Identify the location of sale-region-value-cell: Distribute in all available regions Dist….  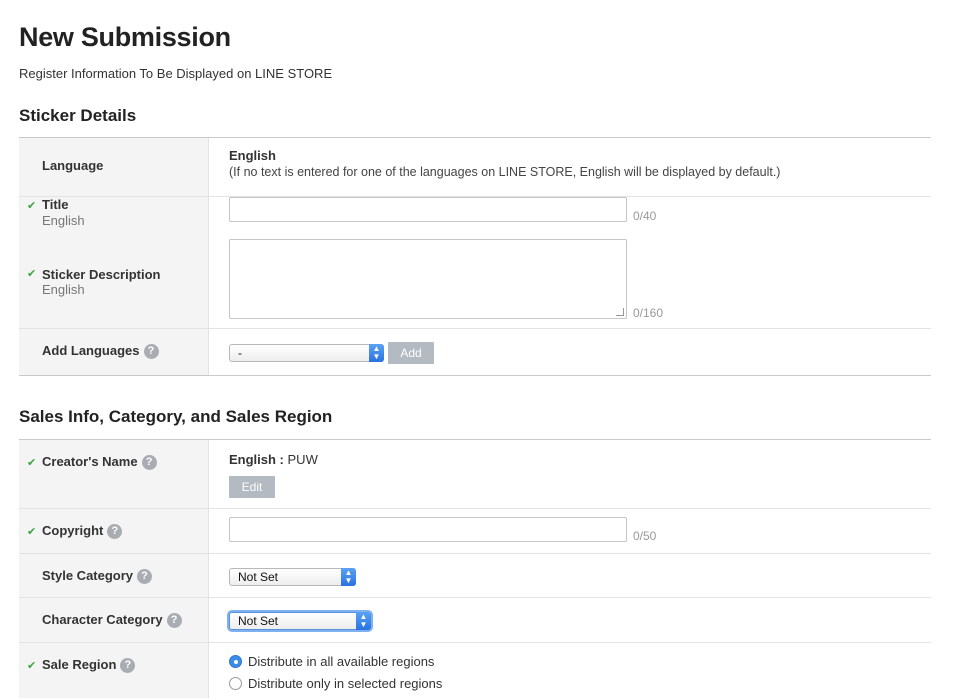
(570, 670).